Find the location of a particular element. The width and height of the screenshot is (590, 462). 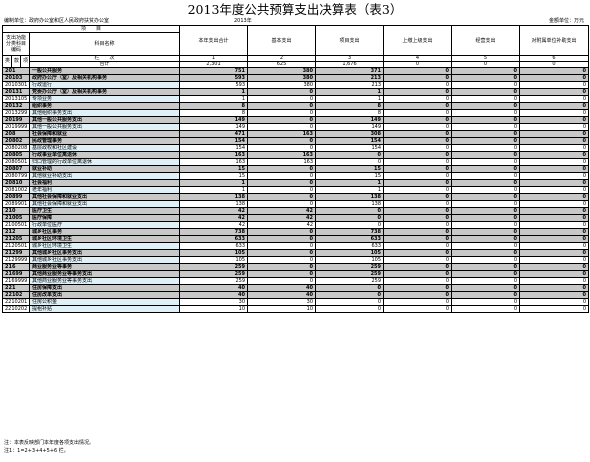

row-name: 住房保障支出 is located at coordinates (104, 288).